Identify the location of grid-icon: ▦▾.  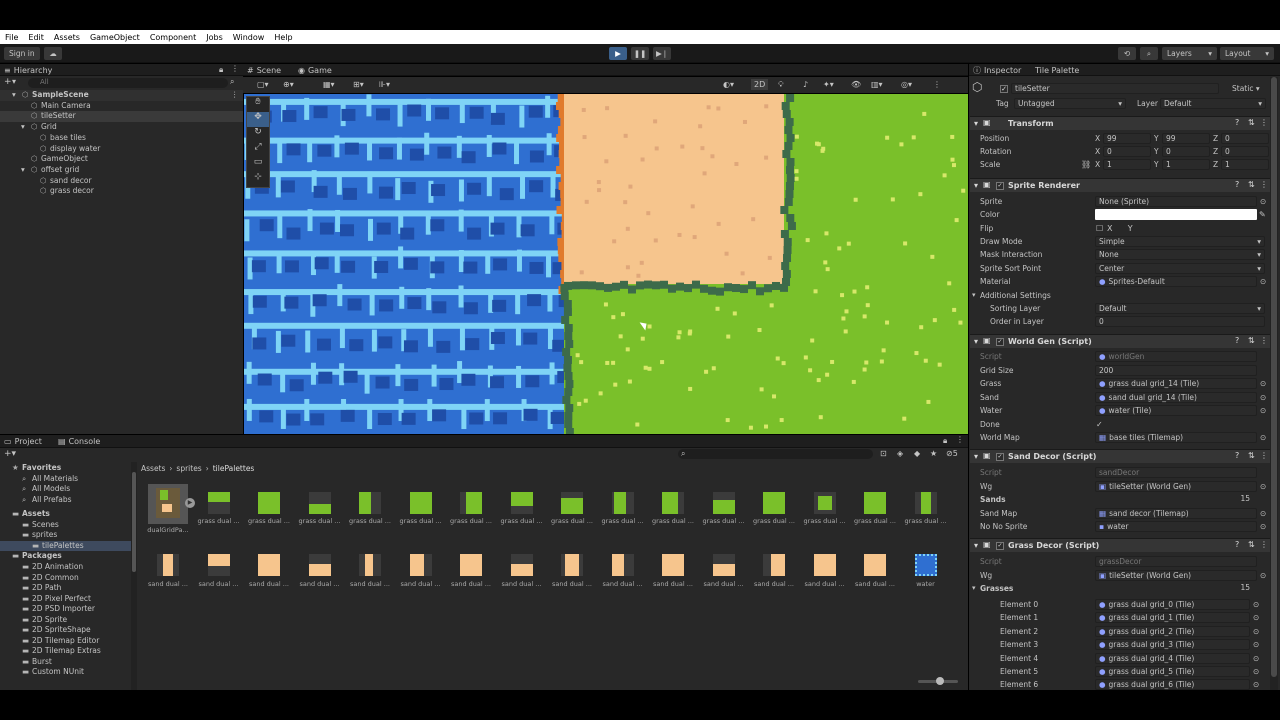
(329, 84).